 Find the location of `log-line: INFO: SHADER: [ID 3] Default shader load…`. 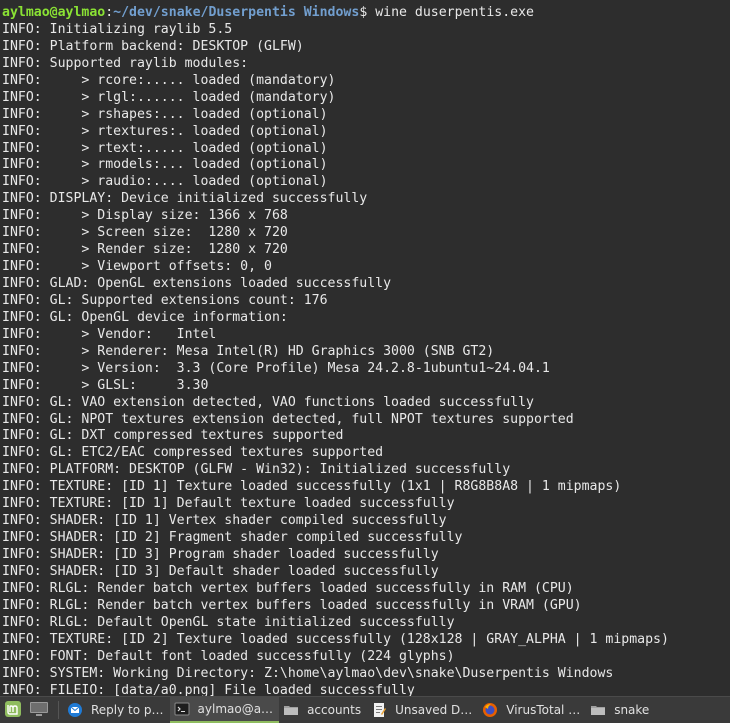

log-line: INFO: SHADER: [ID 3] Default shader load… is located at coordinates (220, 571).